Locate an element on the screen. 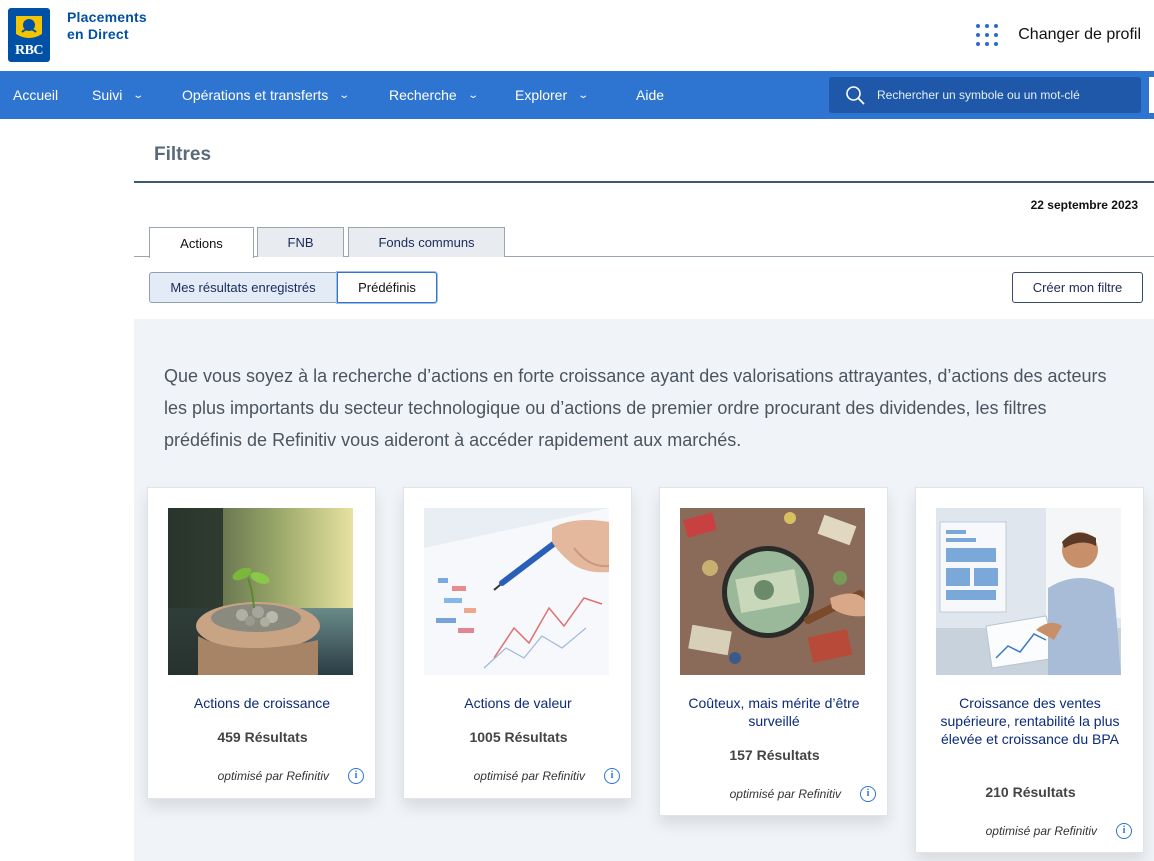  card-title: Actions de valeur is located at coordinates (518, 703).